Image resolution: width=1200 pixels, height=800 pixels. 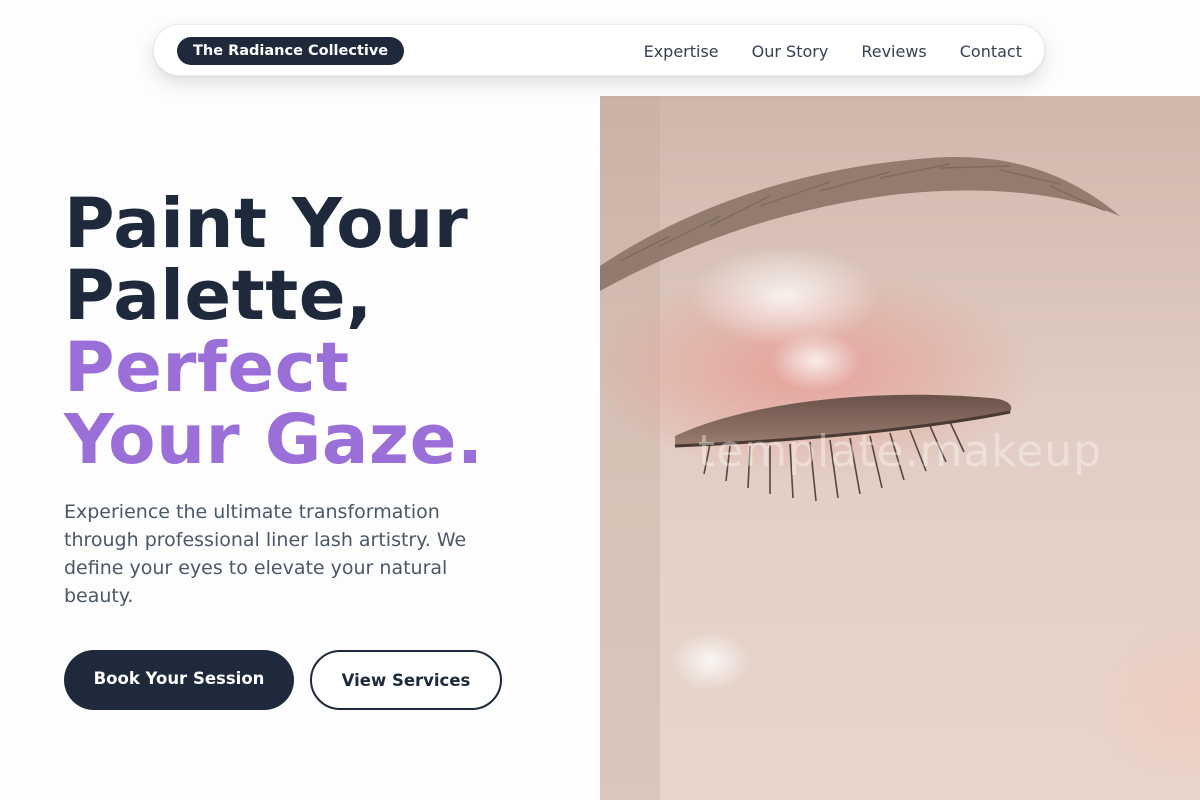 What do you see at coordinates (900, 451) in the screenshot?
I see `image-watermark: template.makeup` at bounding box center [900, 451].